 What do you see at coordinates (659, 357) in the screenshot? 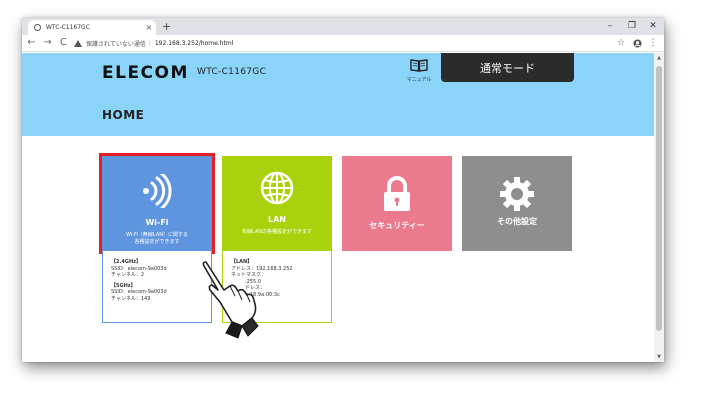
I see `scroll-down-icon: ▼` at bounding box center [659, 357].